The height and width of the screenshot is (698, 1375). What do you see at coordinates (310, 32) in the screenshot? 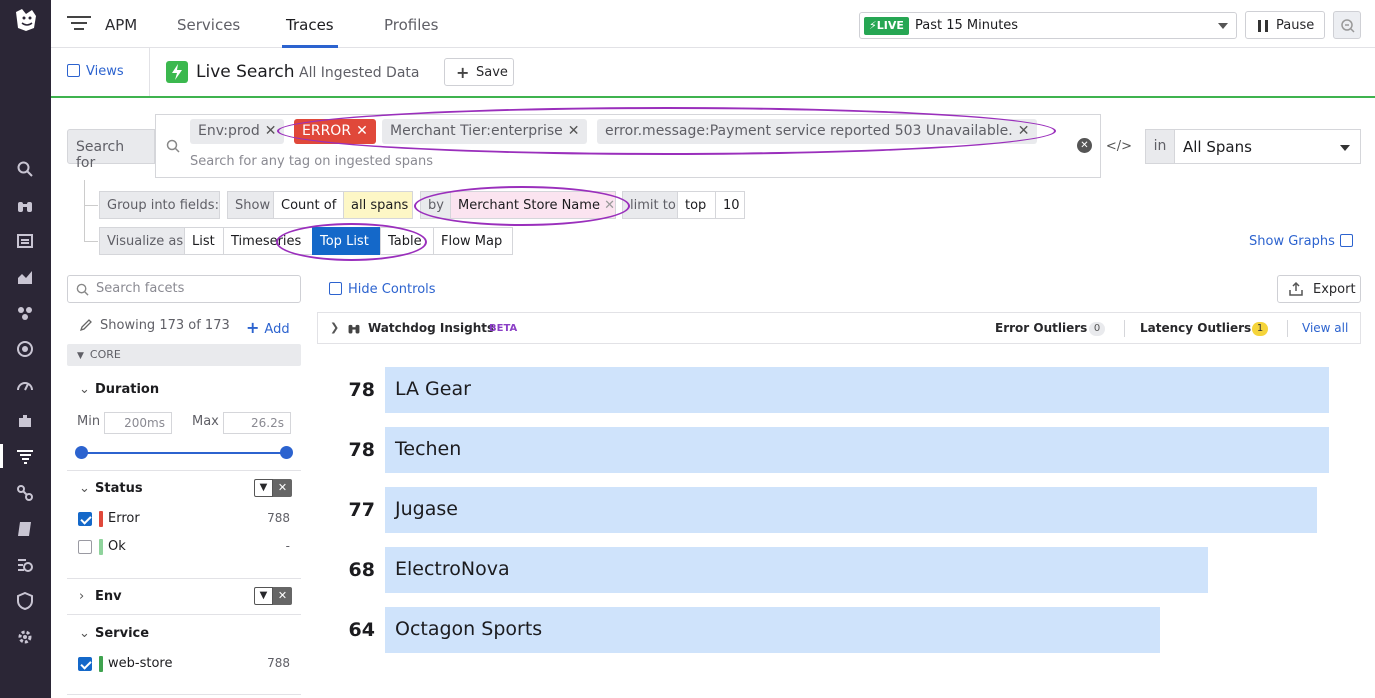
I see `tab-traces: Traces` at bounding box center [310, 32].